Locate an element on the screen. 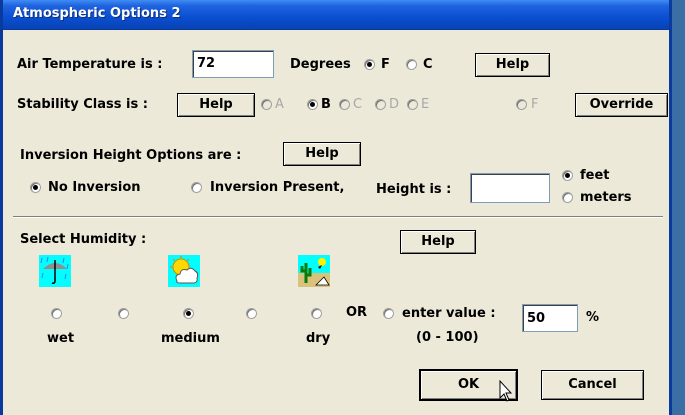 Image resolution: width=685 pixels, height=415 pixels. stability-radio-d is located at coordinates (380, 104).